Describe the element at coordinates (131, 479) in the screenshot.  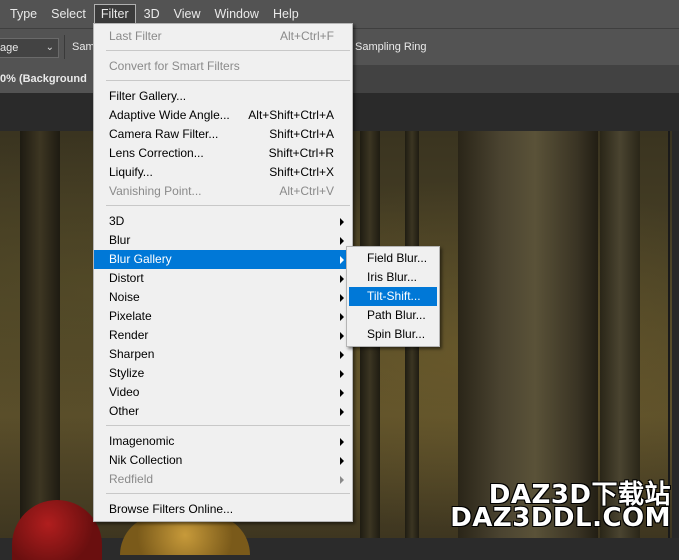
I see `menu-item-label: Redfield` at that location.